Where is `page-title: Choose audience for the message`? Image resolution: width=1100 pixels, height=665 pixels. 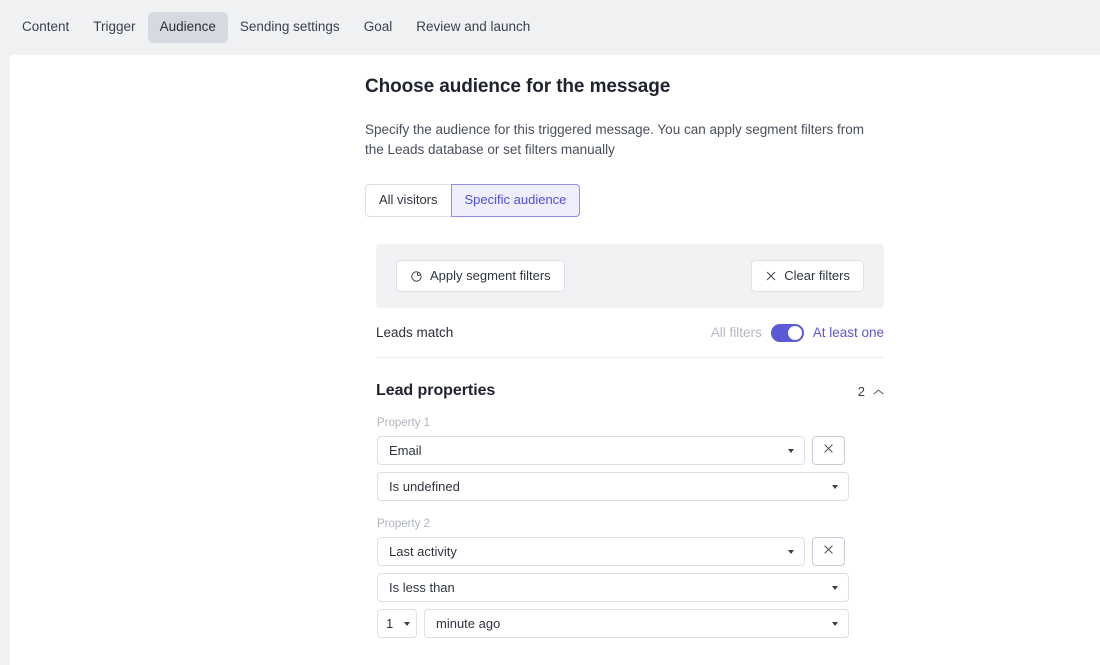 page-title: Choose audience for the message is located at coordinates (518, 86).